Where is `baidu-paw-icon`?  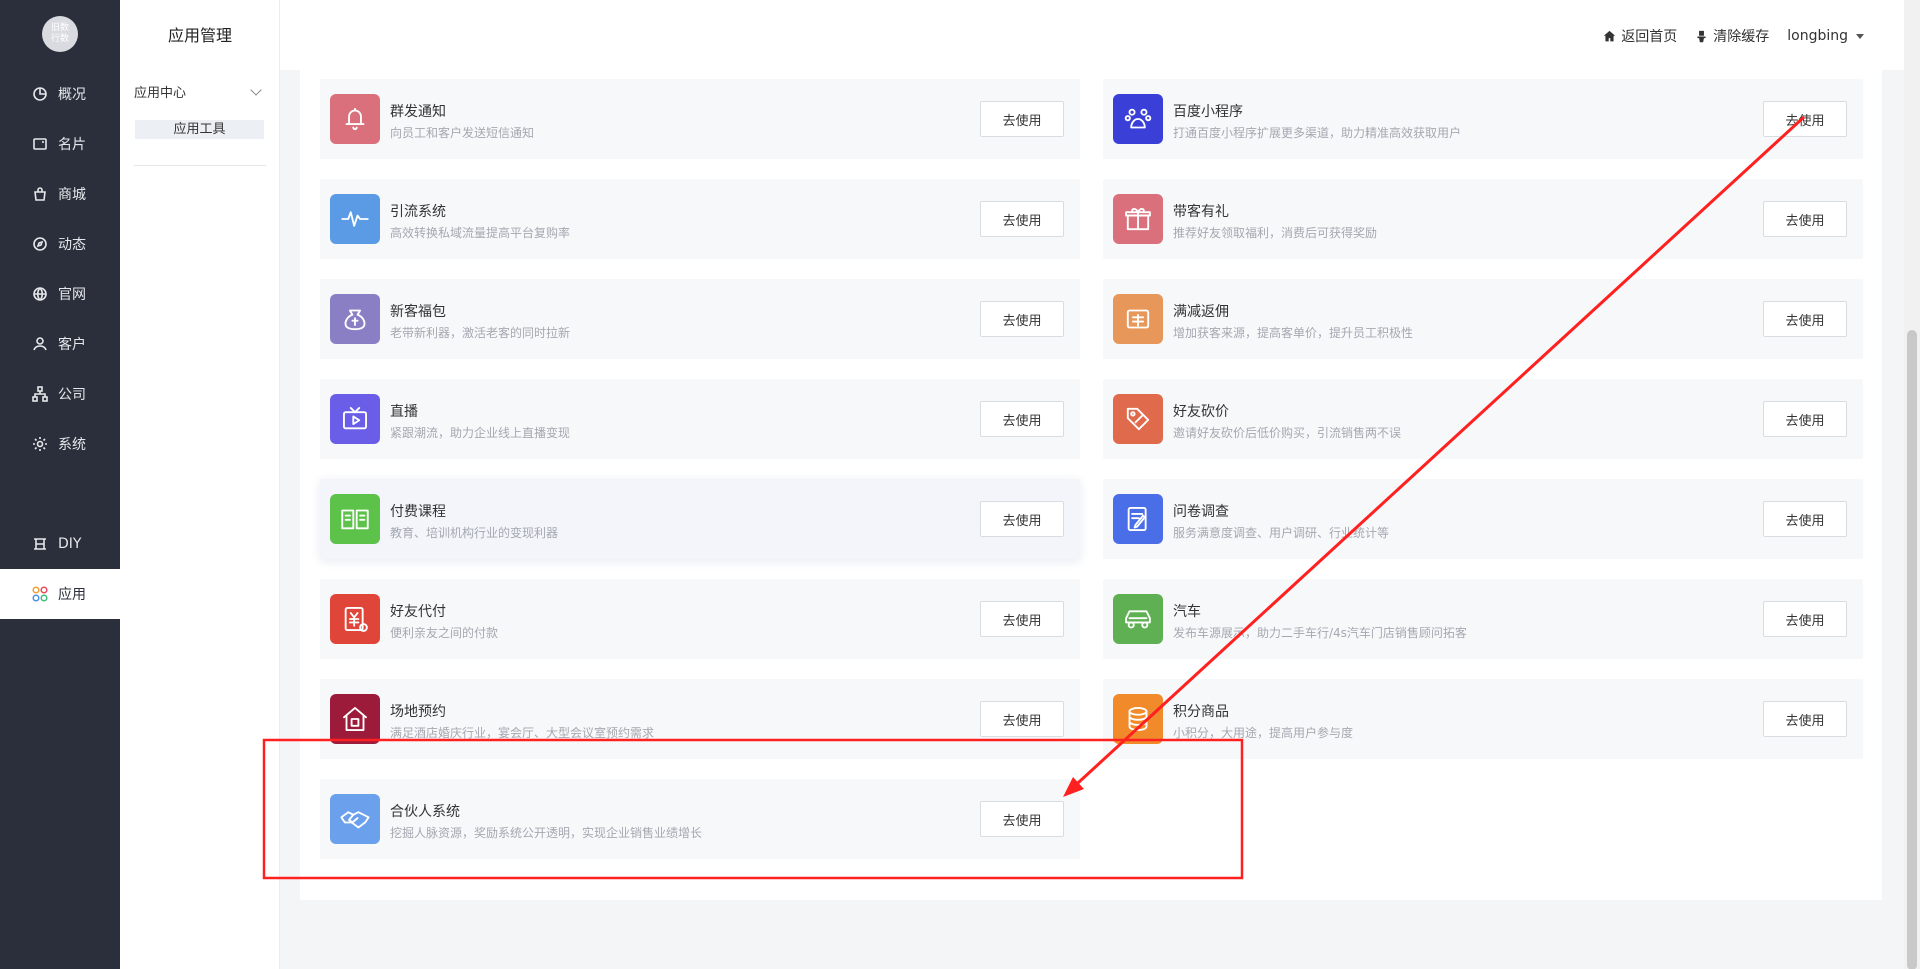 baidu-paw-icon is located at coordinates (1138, 118).